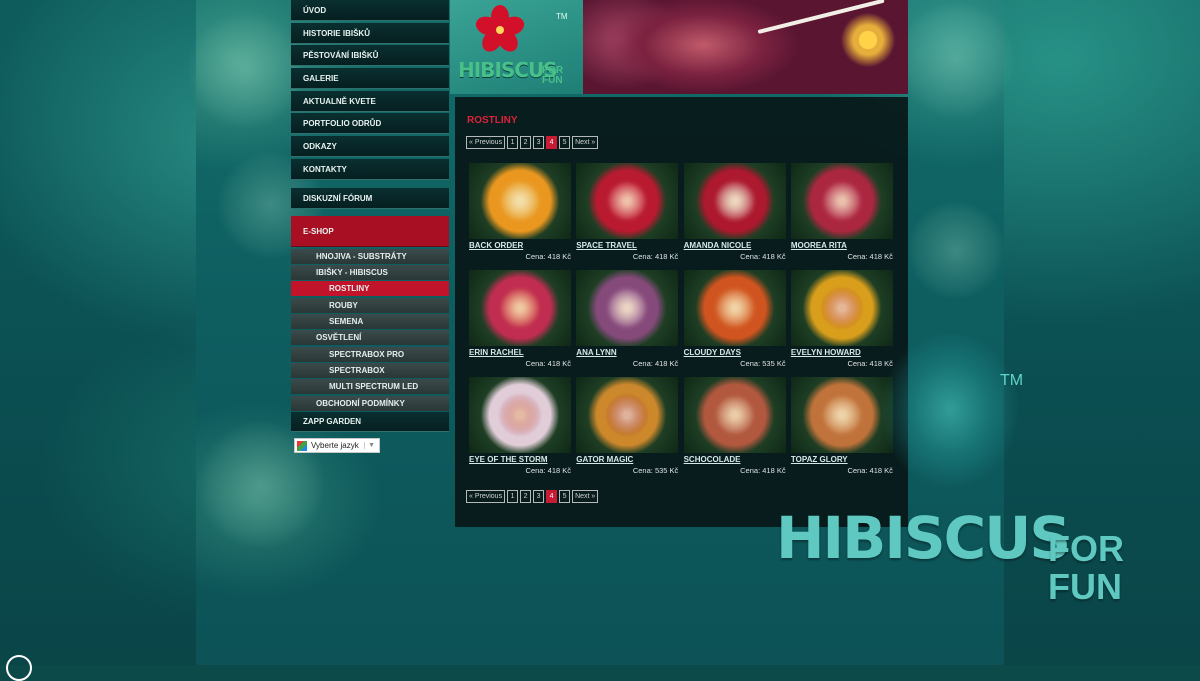 The width and height of the screenshot is (1200, 681). What do you see at coordinates (370, 354) in the screenshot?
I see `eshop-subnav-item: SPECTRABOX PRO` at bounding box center [370, 354].